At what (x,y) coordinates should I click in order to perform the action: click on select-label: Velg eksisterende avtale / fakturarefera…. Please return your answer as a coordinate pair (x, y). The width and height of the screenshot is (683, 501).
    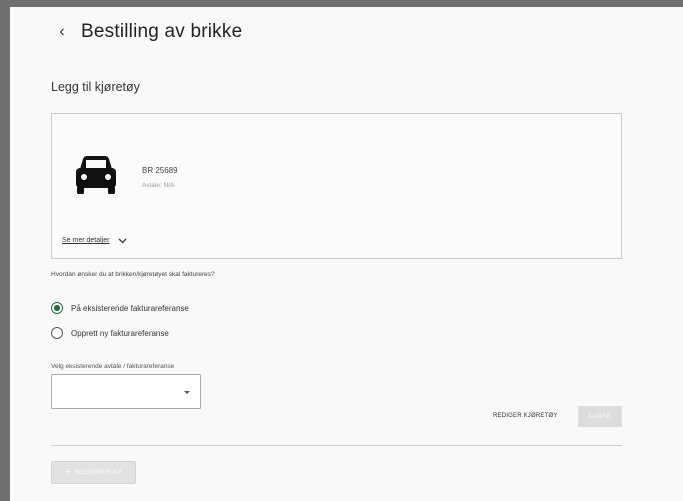
    Looking at the image, I should click on (113, 366).